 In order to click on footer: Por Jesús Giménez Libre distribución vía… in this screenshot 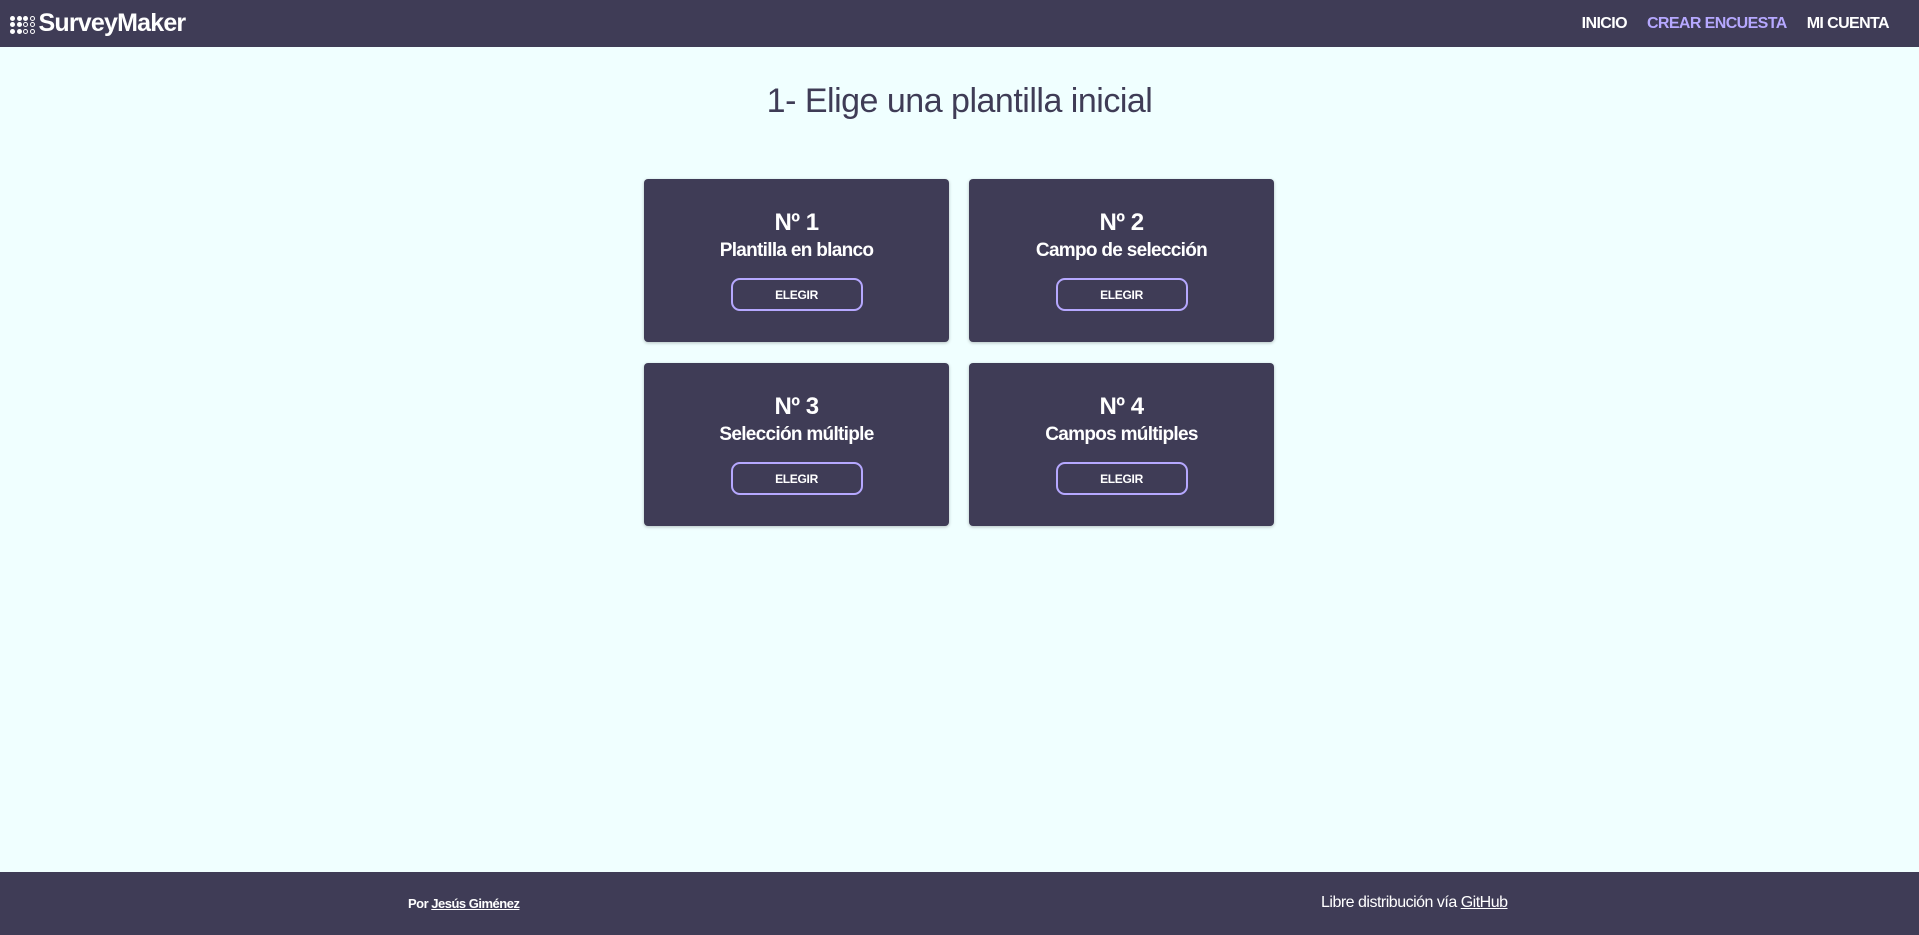, I will do `click(959, 903)`.